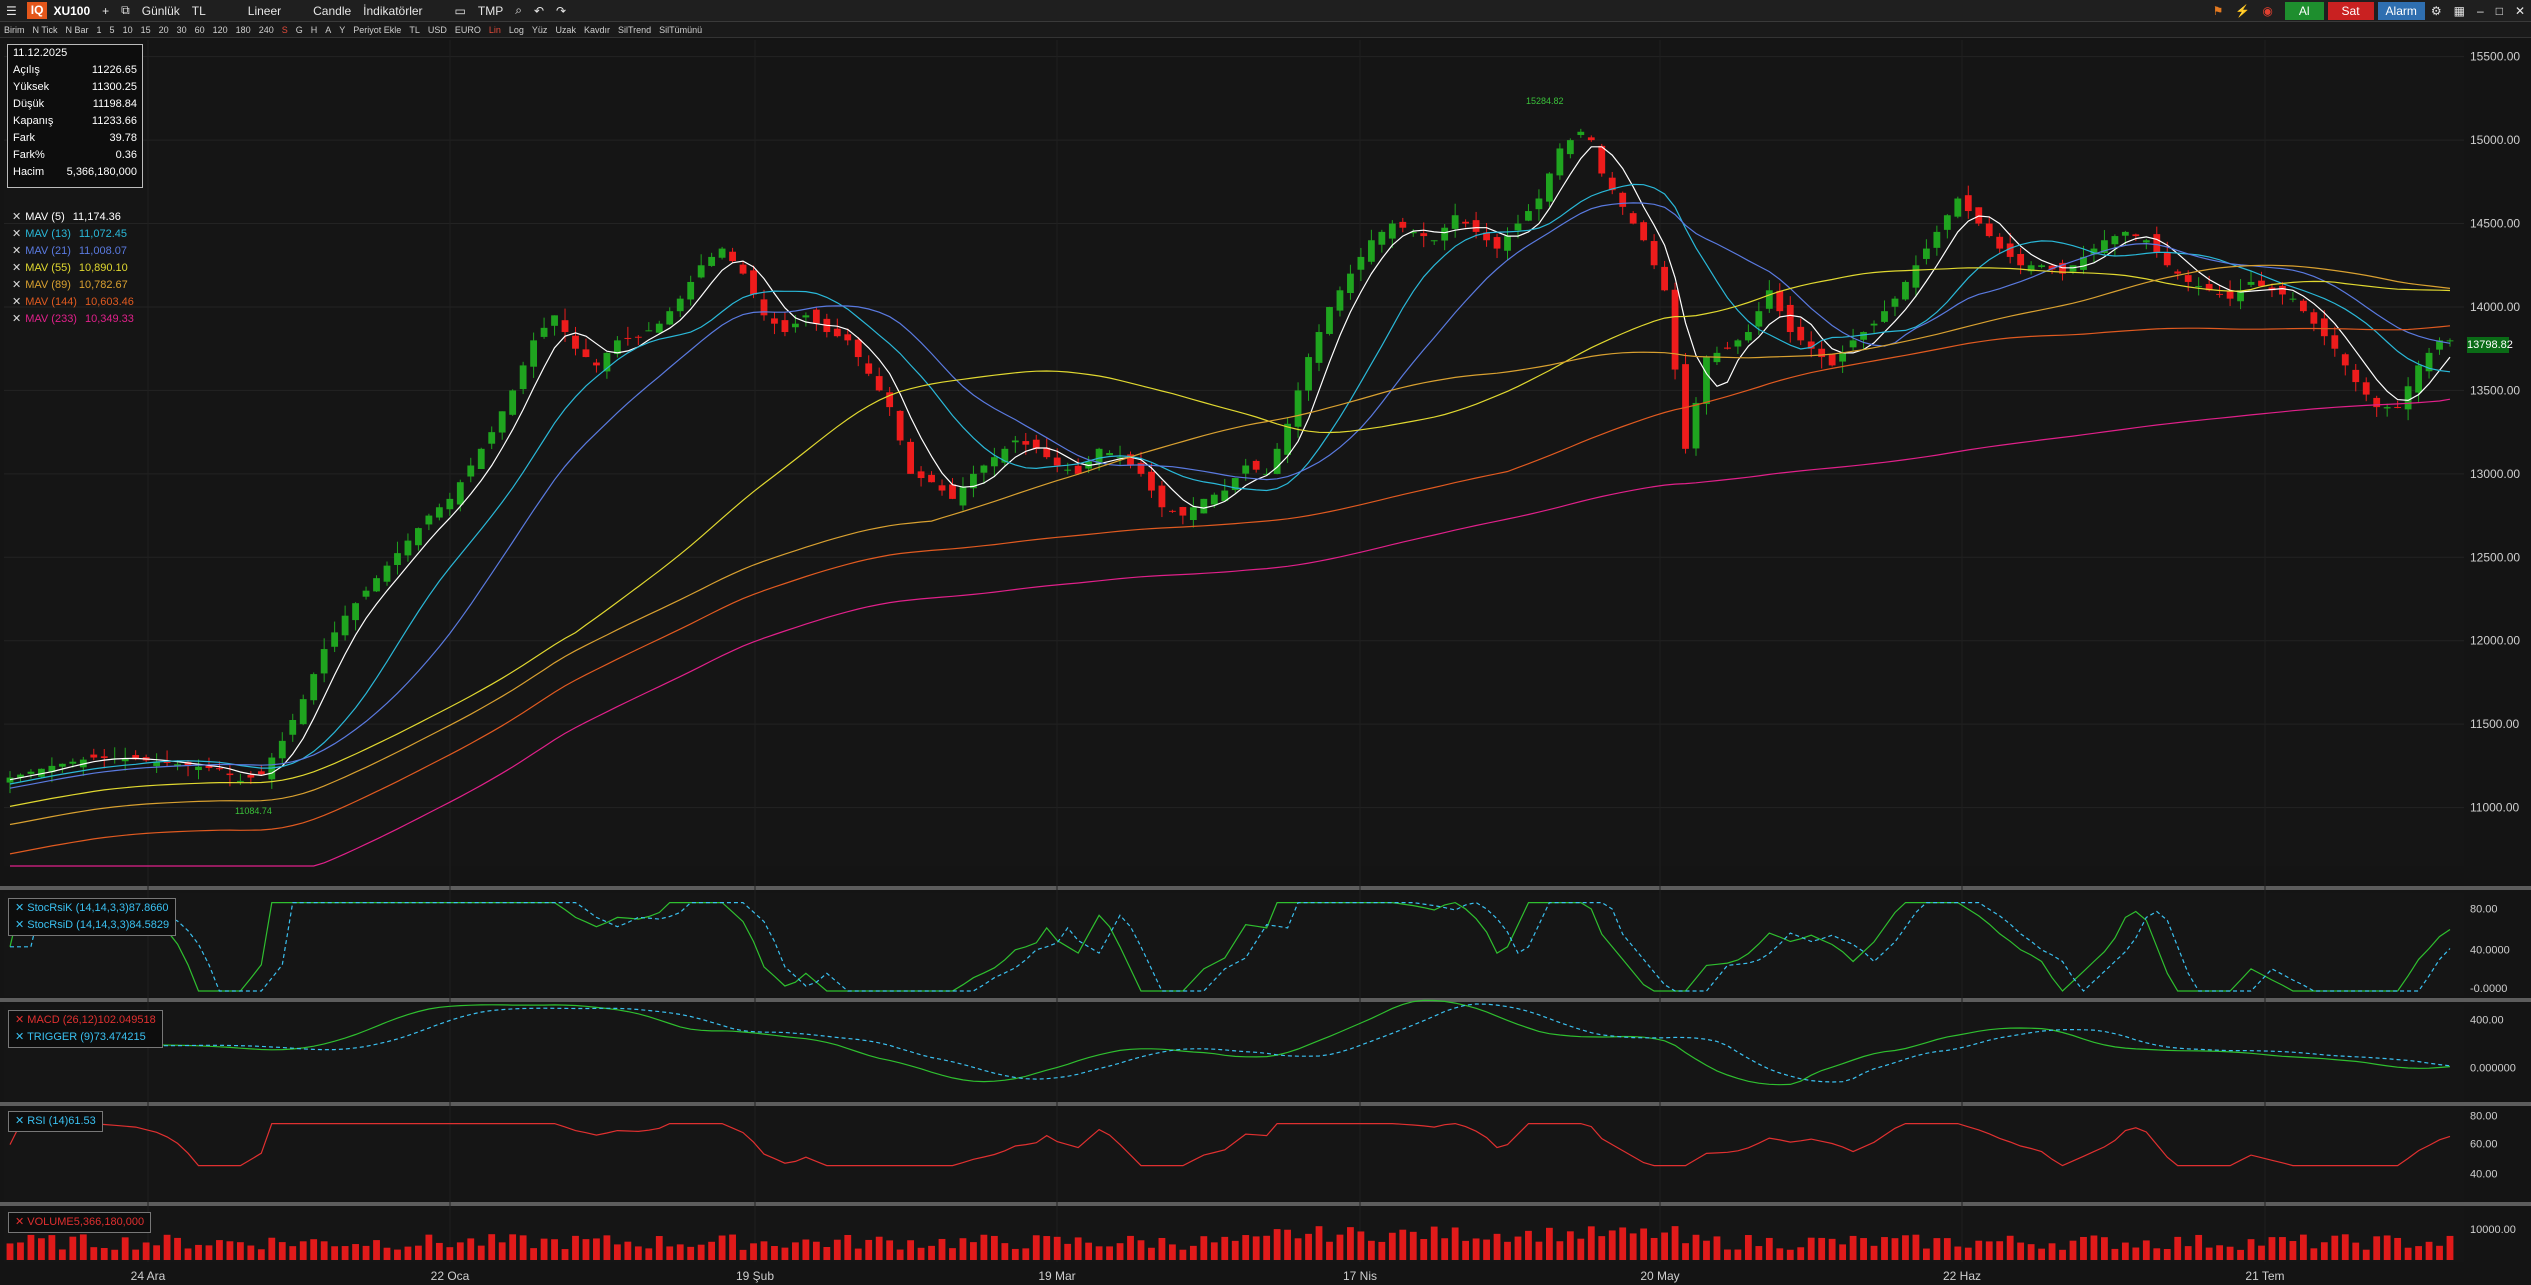 Image resolution: width=2531 pixels, height=1285 pixels. Describe the element at coordinates (1234, 1153) in the screenshot. I see `indicator-pane` at that location.